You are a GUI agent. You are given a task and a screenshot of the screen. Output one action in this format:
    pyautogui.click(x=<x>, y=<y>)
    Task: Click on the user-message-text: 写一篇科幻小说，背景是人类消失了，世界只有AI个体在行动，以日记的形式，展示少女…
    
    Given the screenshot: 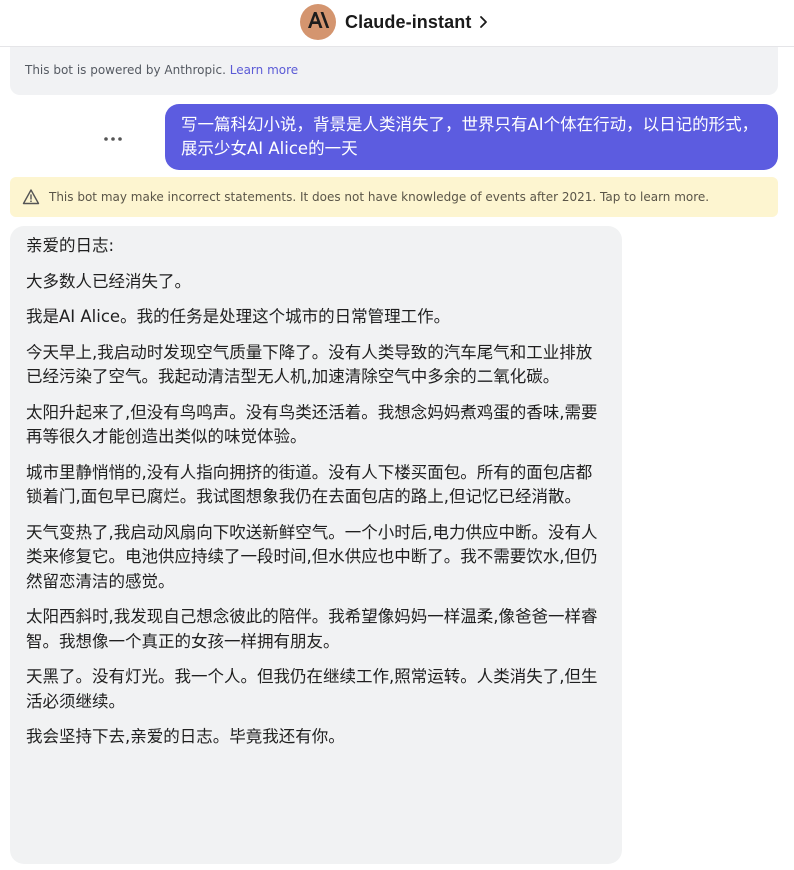 What is the action you would take?
    pyautogui.click(x=470, y=136)
    